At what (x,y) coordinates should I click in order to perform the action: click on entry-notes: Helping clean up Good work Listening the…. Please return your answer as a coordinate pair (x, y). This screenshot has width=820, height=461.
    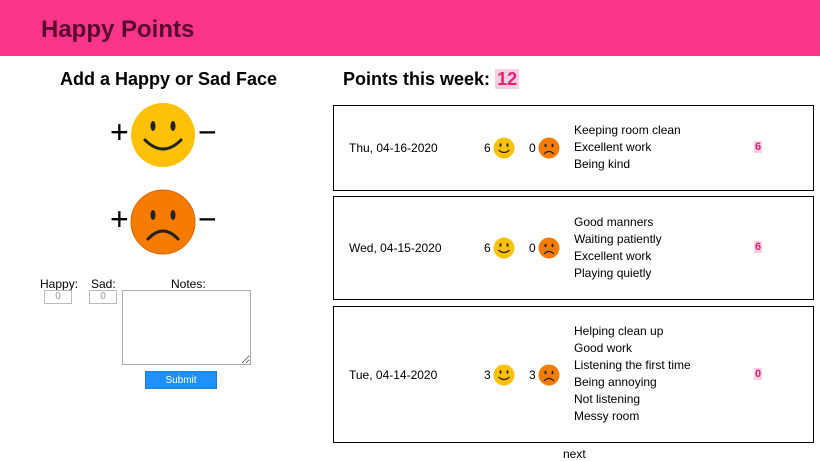
    Looking at the image, I should click on (632, 374).